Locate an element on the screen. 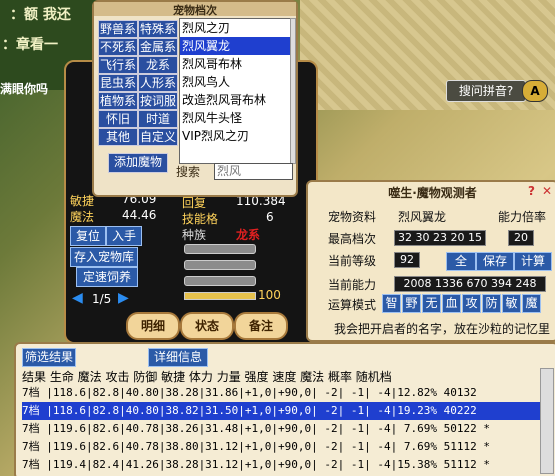 Image resolution: width=555 pixels, height=476 pixels. window-title: 噬生·魔物观测者 is located at coordinates (432, 193).